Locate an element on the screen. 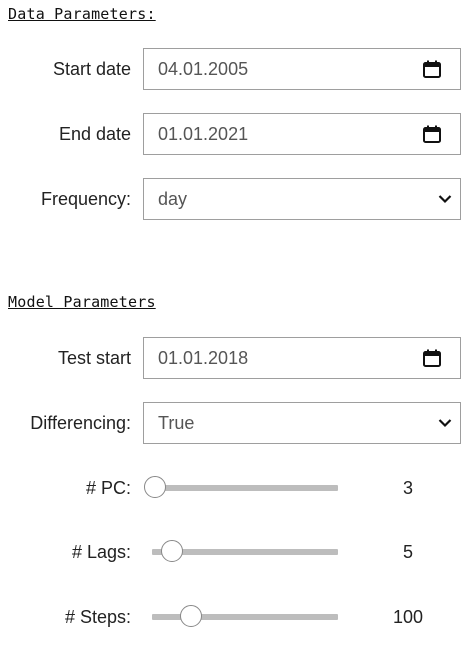 This screenshot has height=656, width=476. frequency-row: Frequency: day is located at coordinates (238, 199).